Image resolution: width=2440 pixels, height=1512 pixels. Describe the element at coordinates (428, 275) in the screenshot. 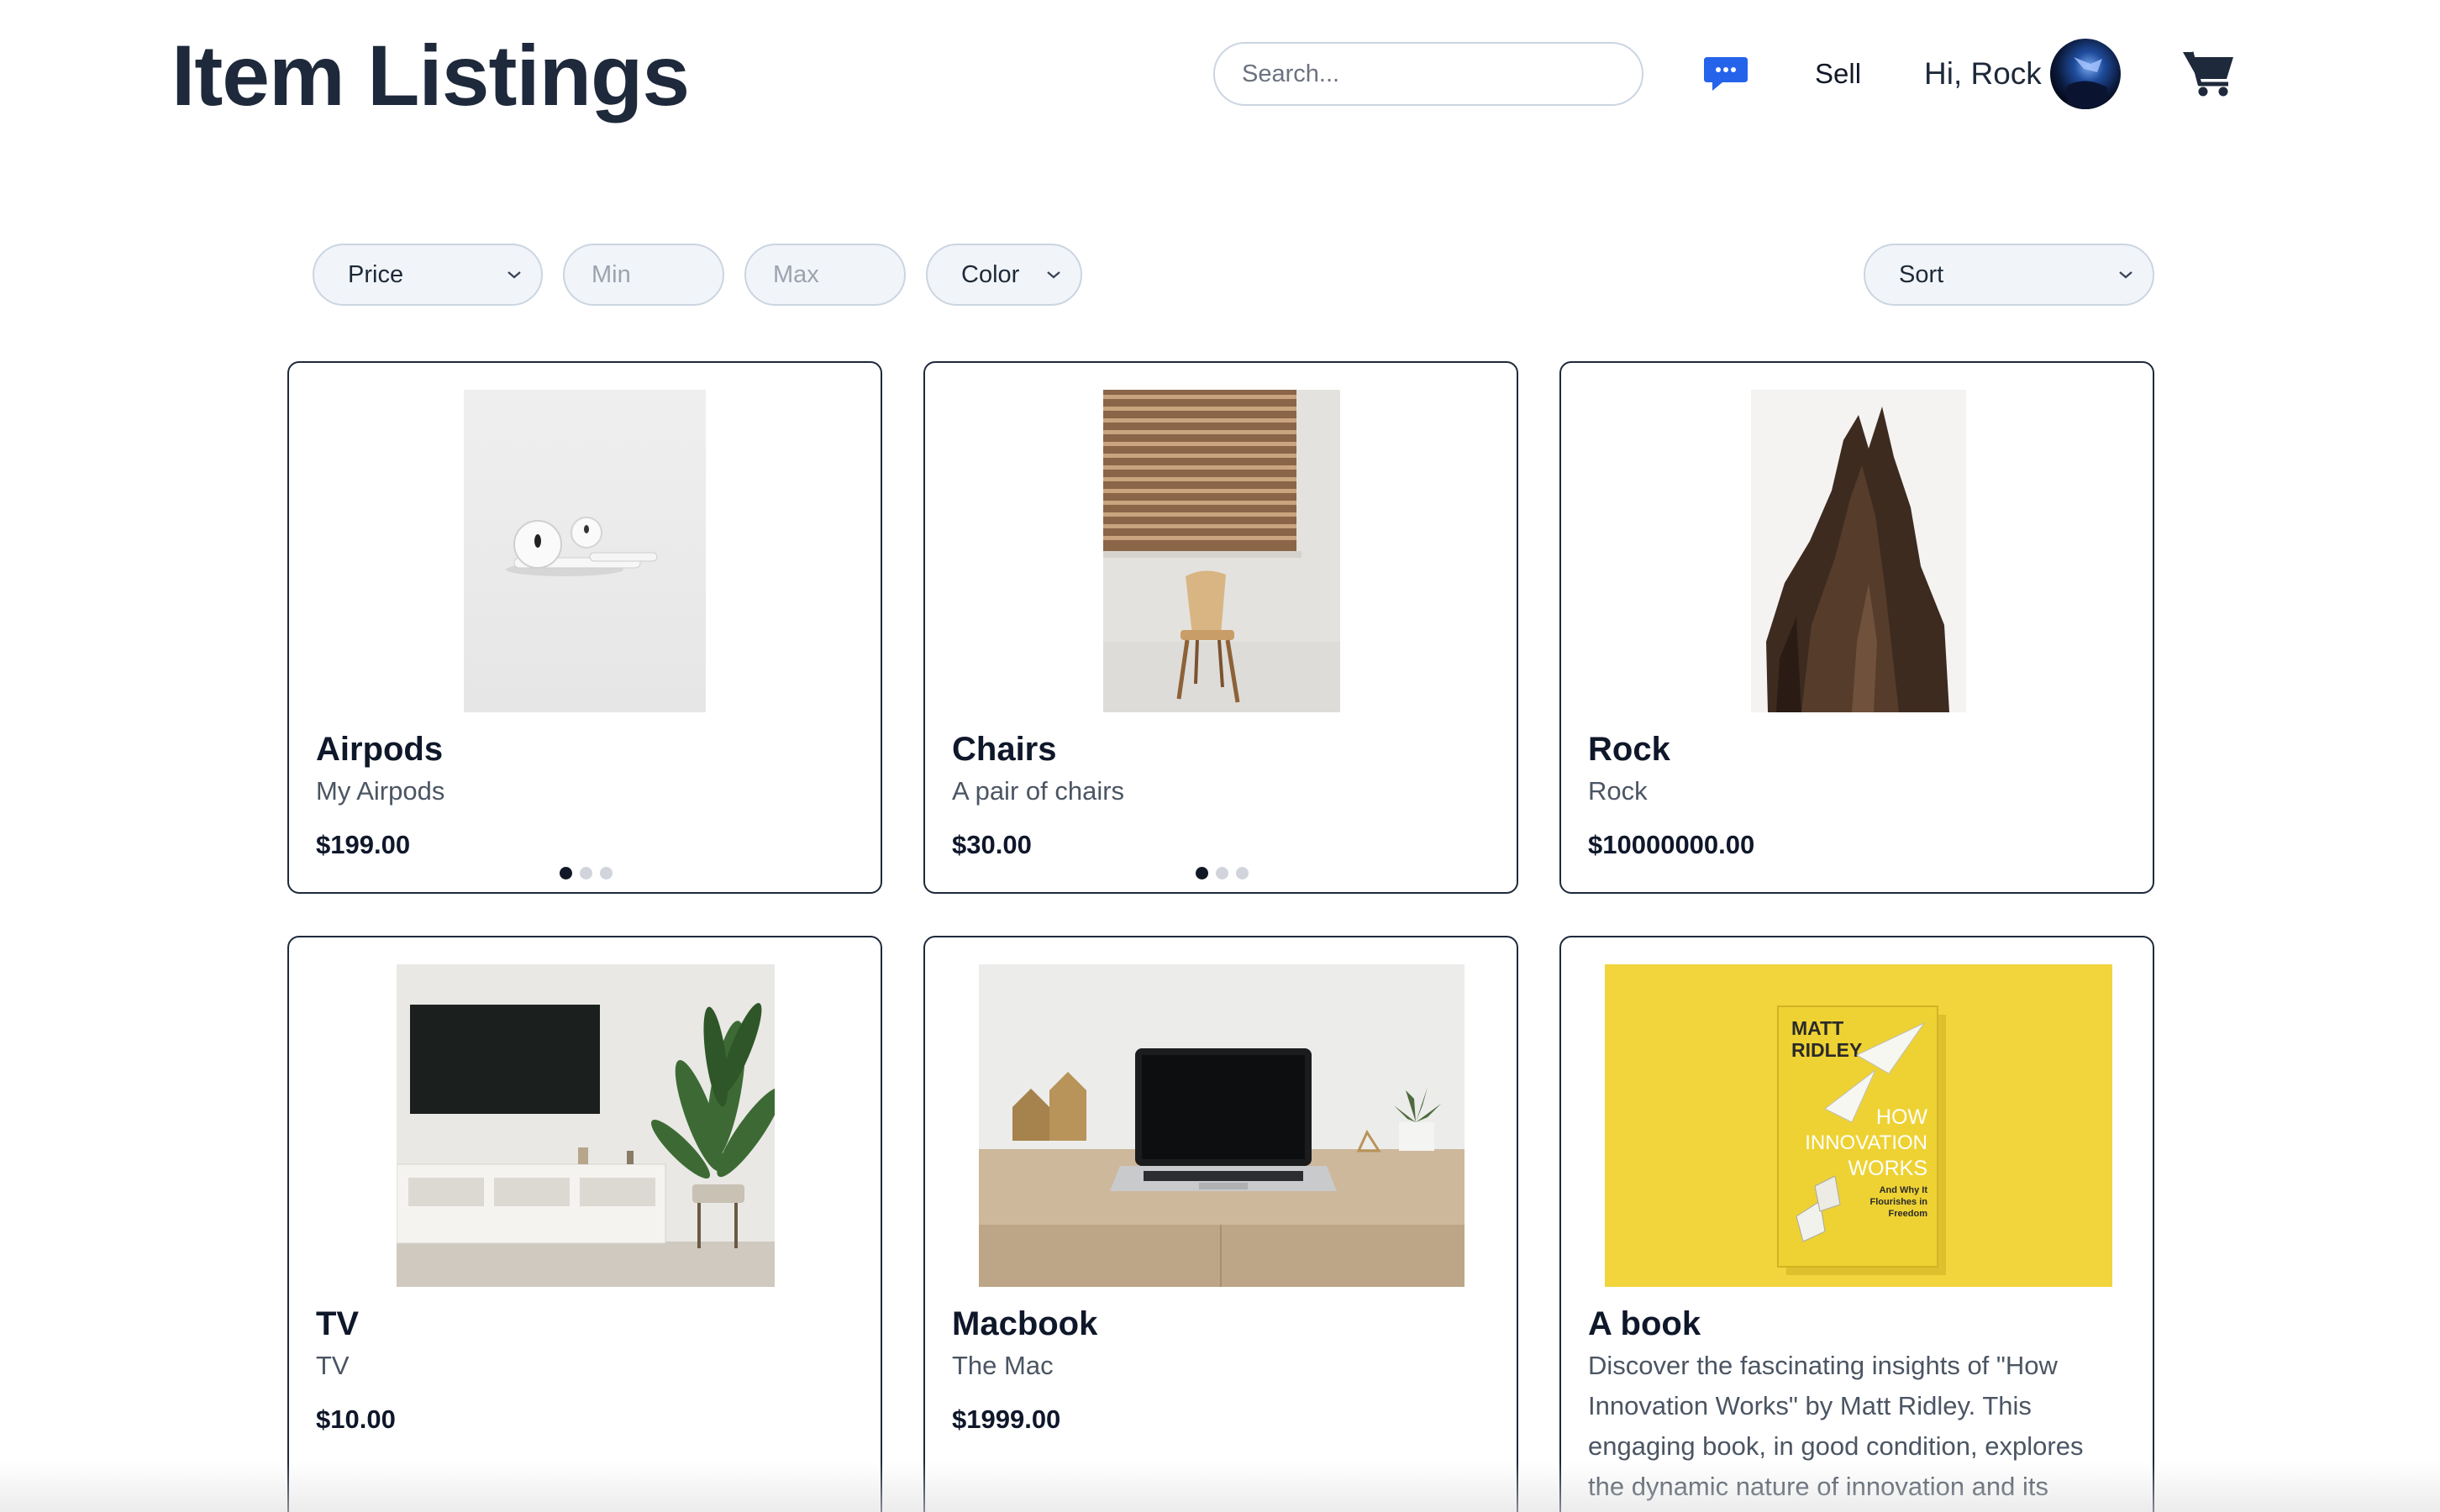

I see `price-select: Price` at that location.